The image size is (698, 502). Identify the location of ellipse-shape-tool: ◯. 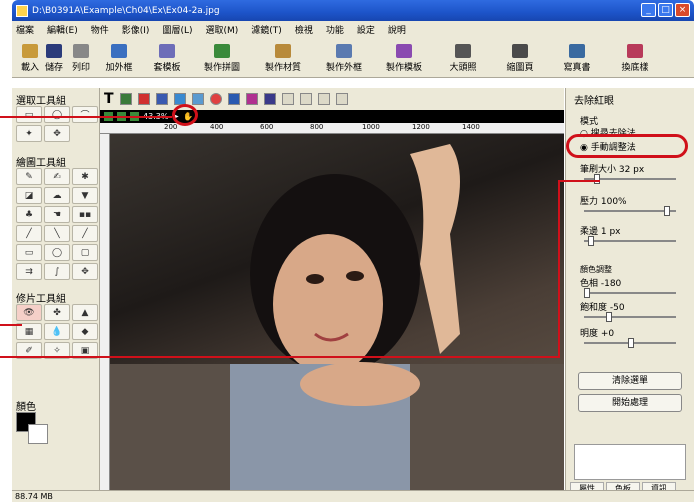
(57, 252).